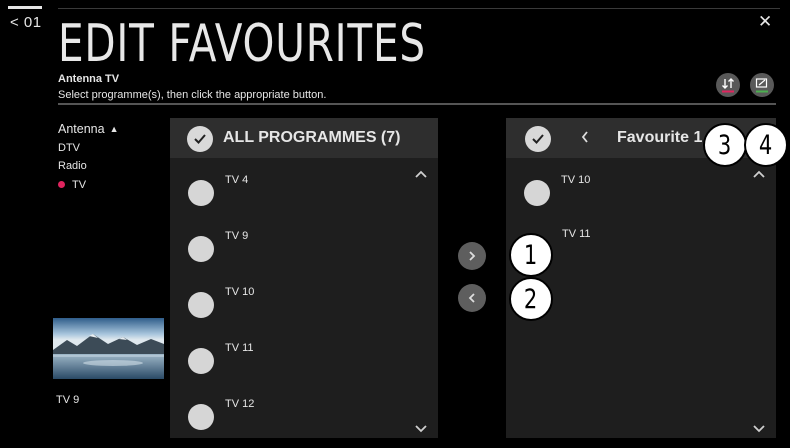  Describe the element at coordinates (576, 234) in the screenshot. I see `favourite-label: TV 11` at that location.